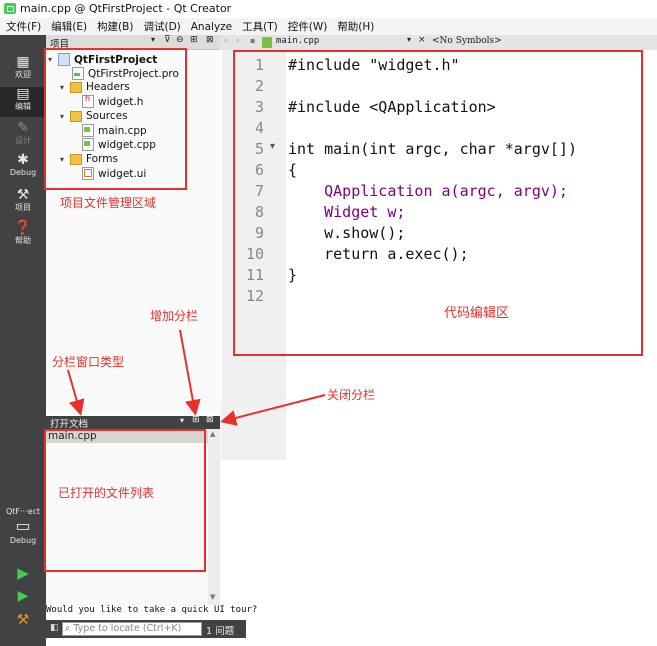 The width and height of the screenshot is (657, 646). I want to click on arrow-split-type, so click(76, 392).